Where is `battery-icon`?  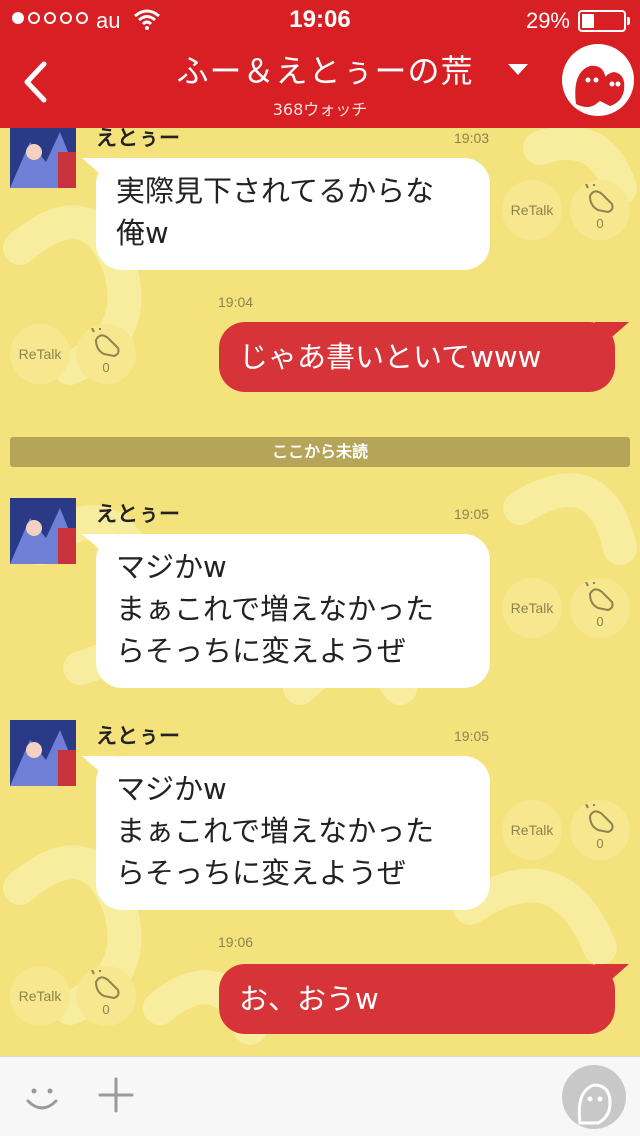 battery-icon is located at coordinates (604, 21).